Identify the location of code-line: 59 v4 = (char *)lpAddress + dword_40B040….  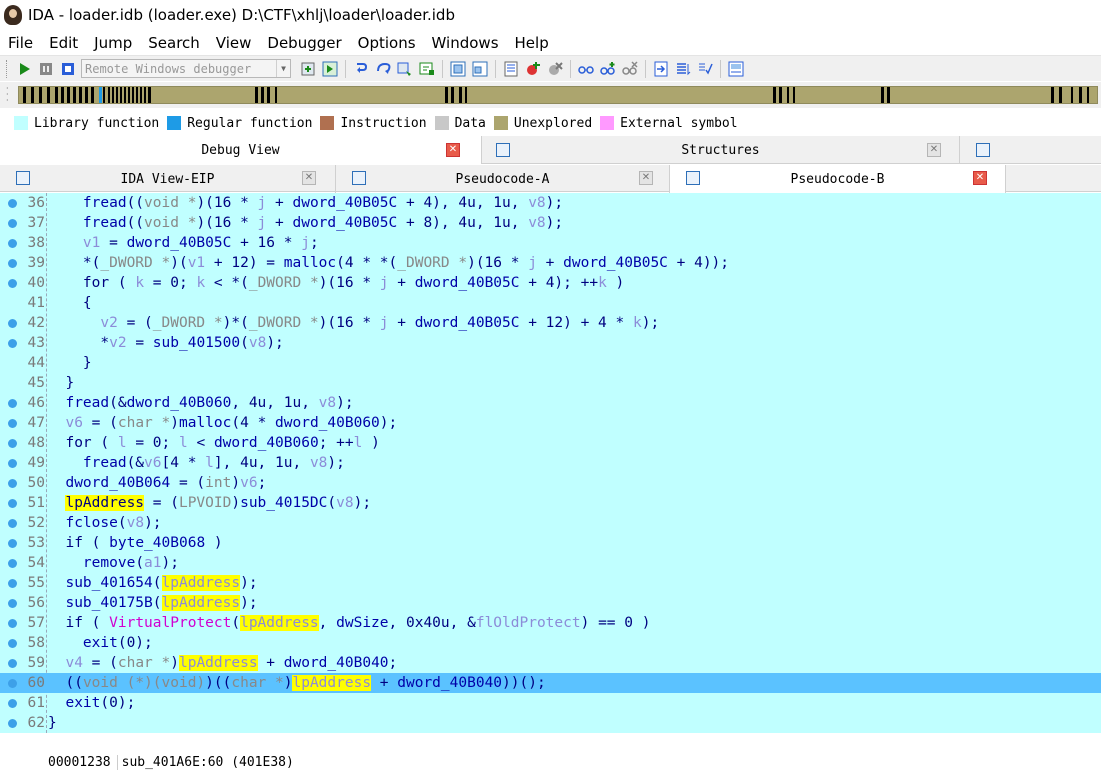
(550, 663).